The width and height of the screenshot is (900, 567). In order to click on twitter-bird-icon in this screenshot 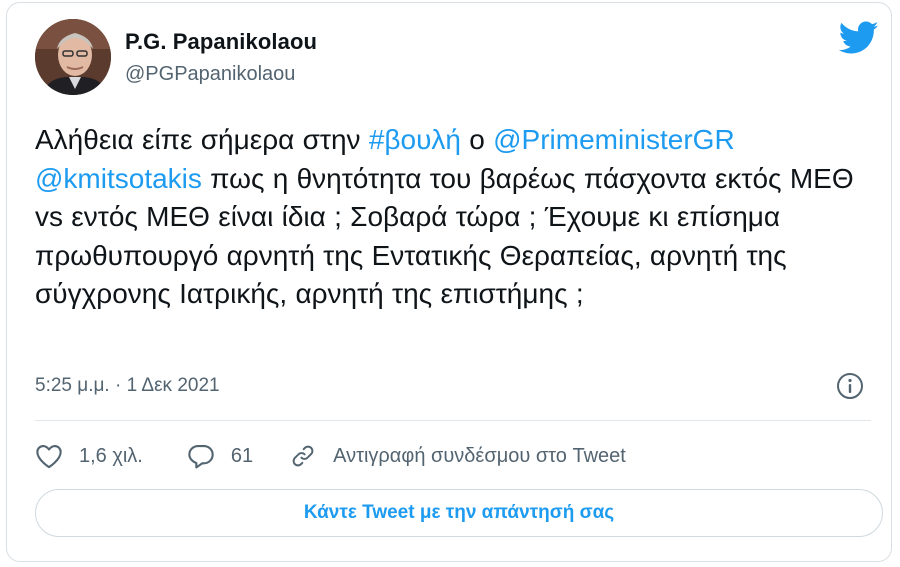, I will do `click(858, 38)`.